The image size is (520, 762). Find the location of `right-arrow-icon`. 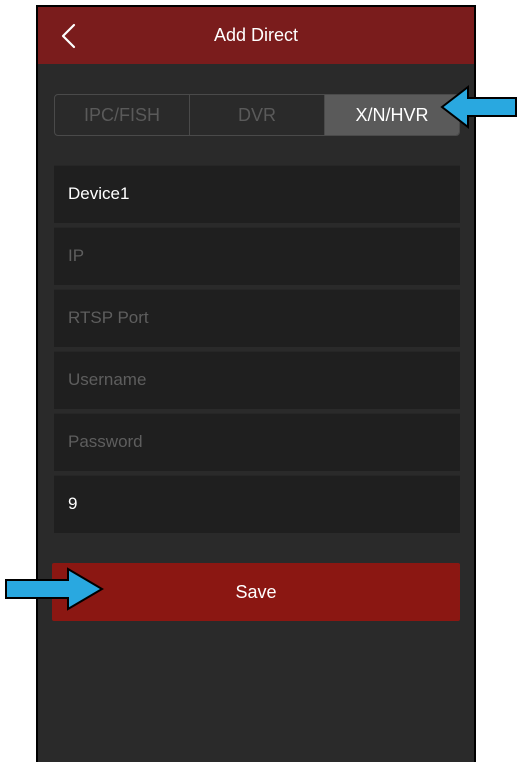

right-arrow-icon is located at coordinates (54, 589).